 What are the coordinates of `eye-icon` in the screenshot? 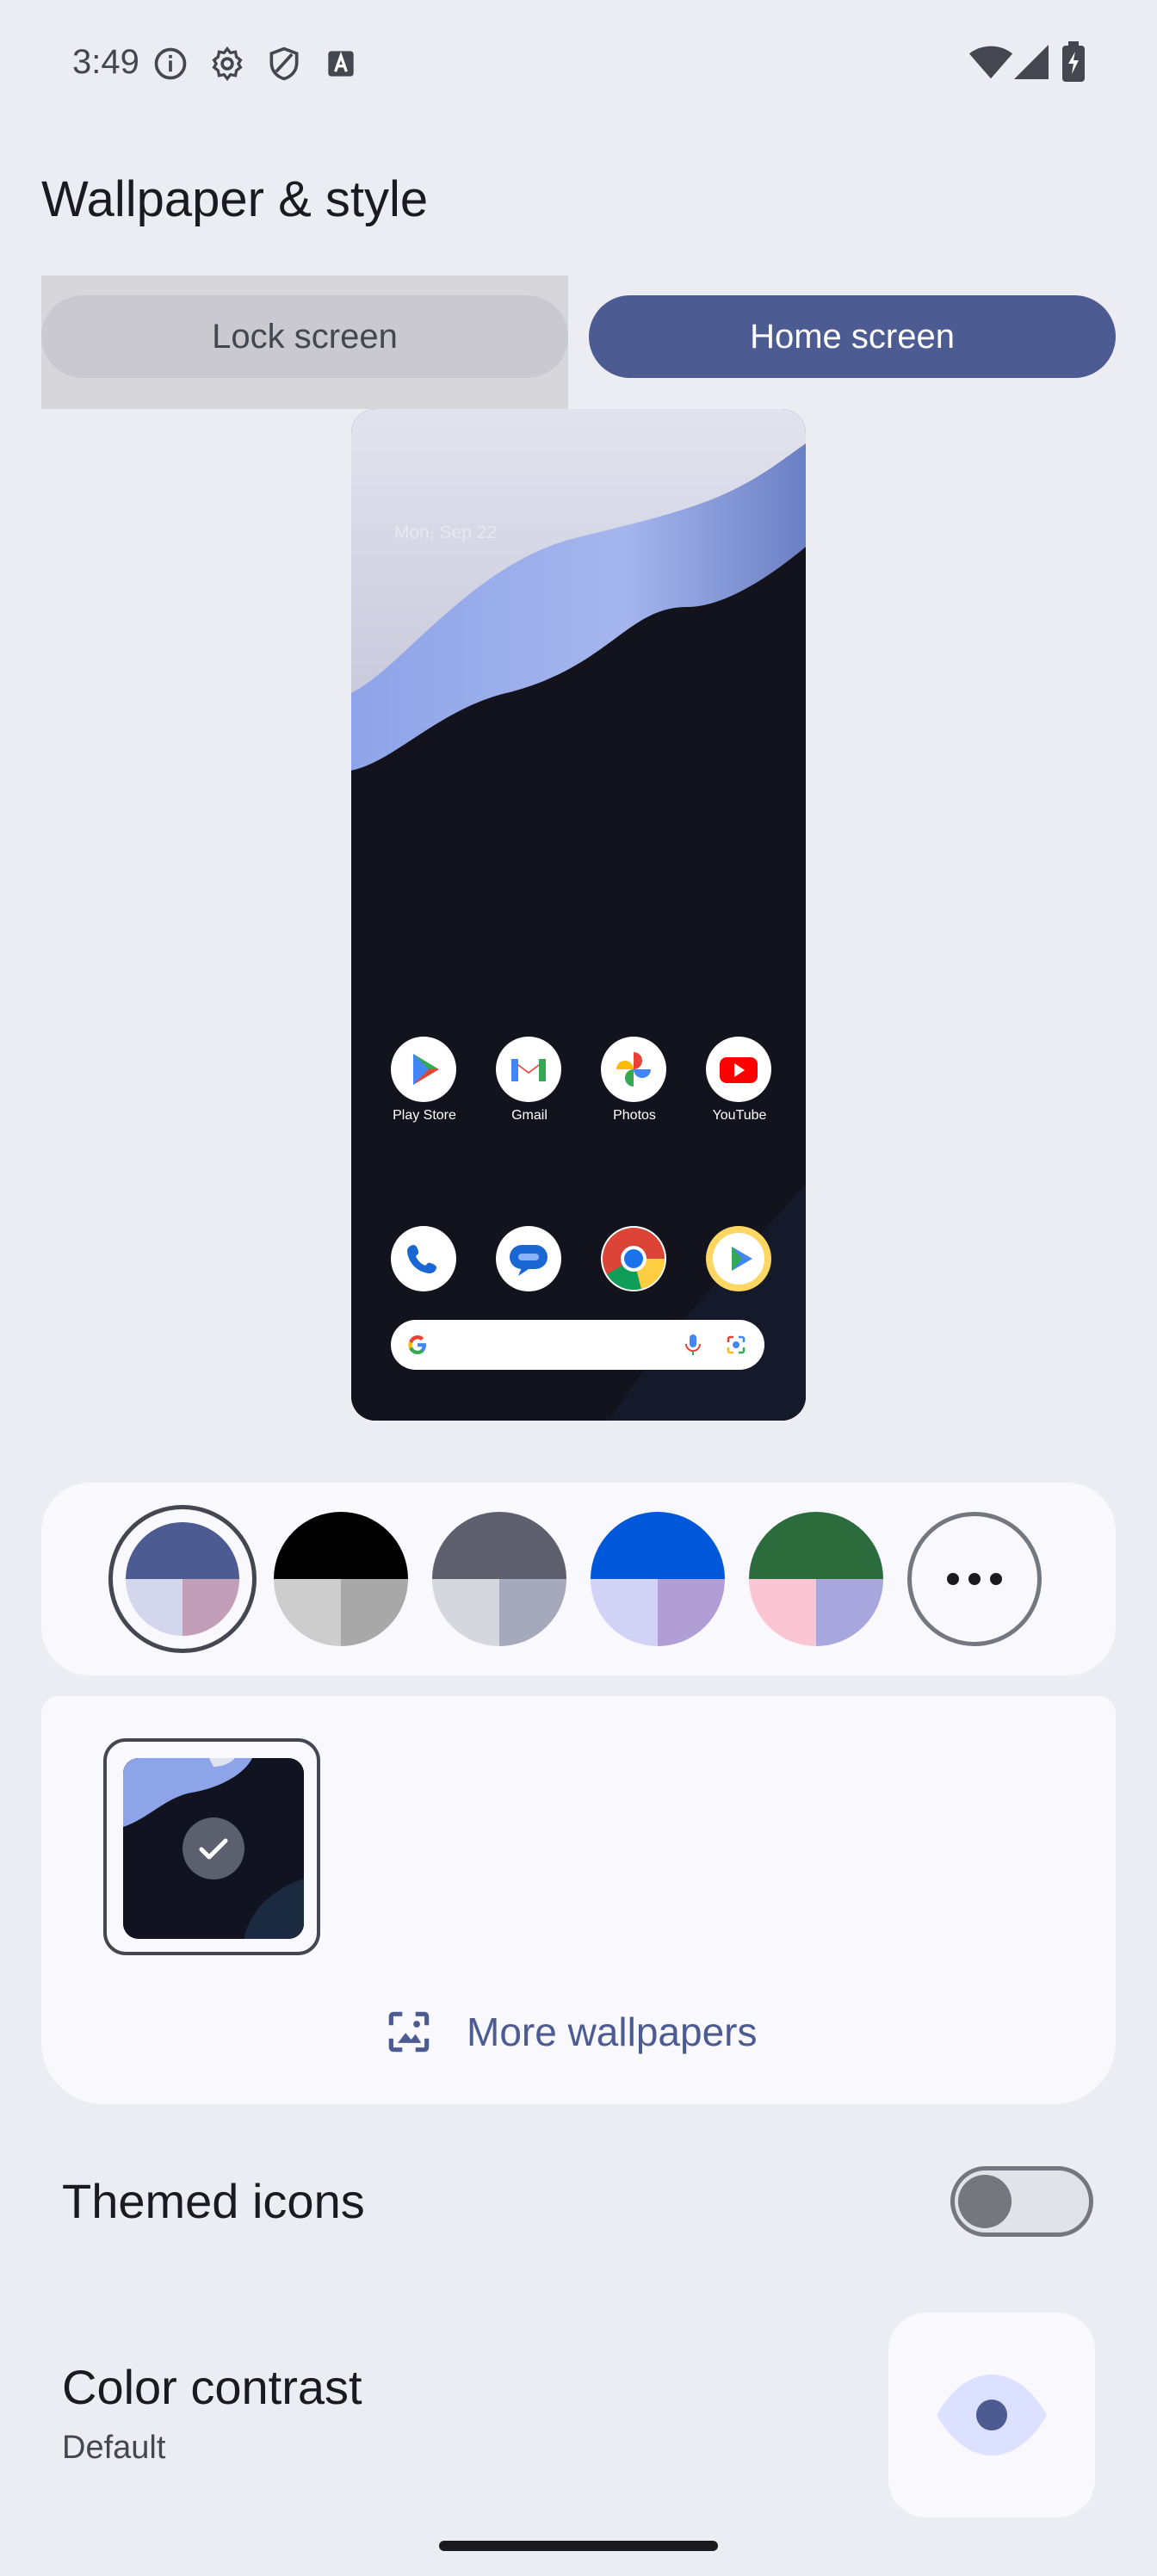 It's located at (992, 2415).